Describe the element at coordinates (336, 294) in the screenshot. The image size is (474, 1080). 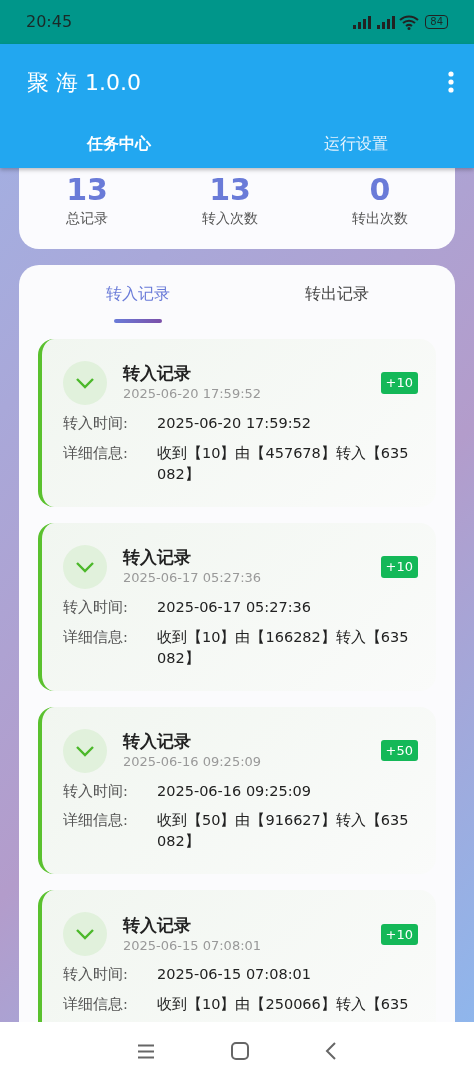
I see `record-tab: 转出记录` at that location.